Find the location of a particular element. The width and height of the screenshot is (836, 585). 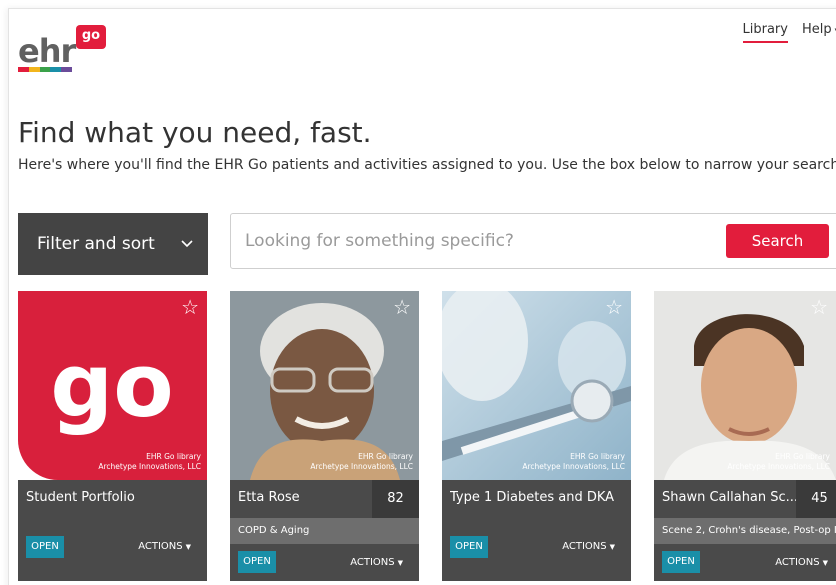

card-title-row: Student Portfolio is located at coordinates (112, 499).